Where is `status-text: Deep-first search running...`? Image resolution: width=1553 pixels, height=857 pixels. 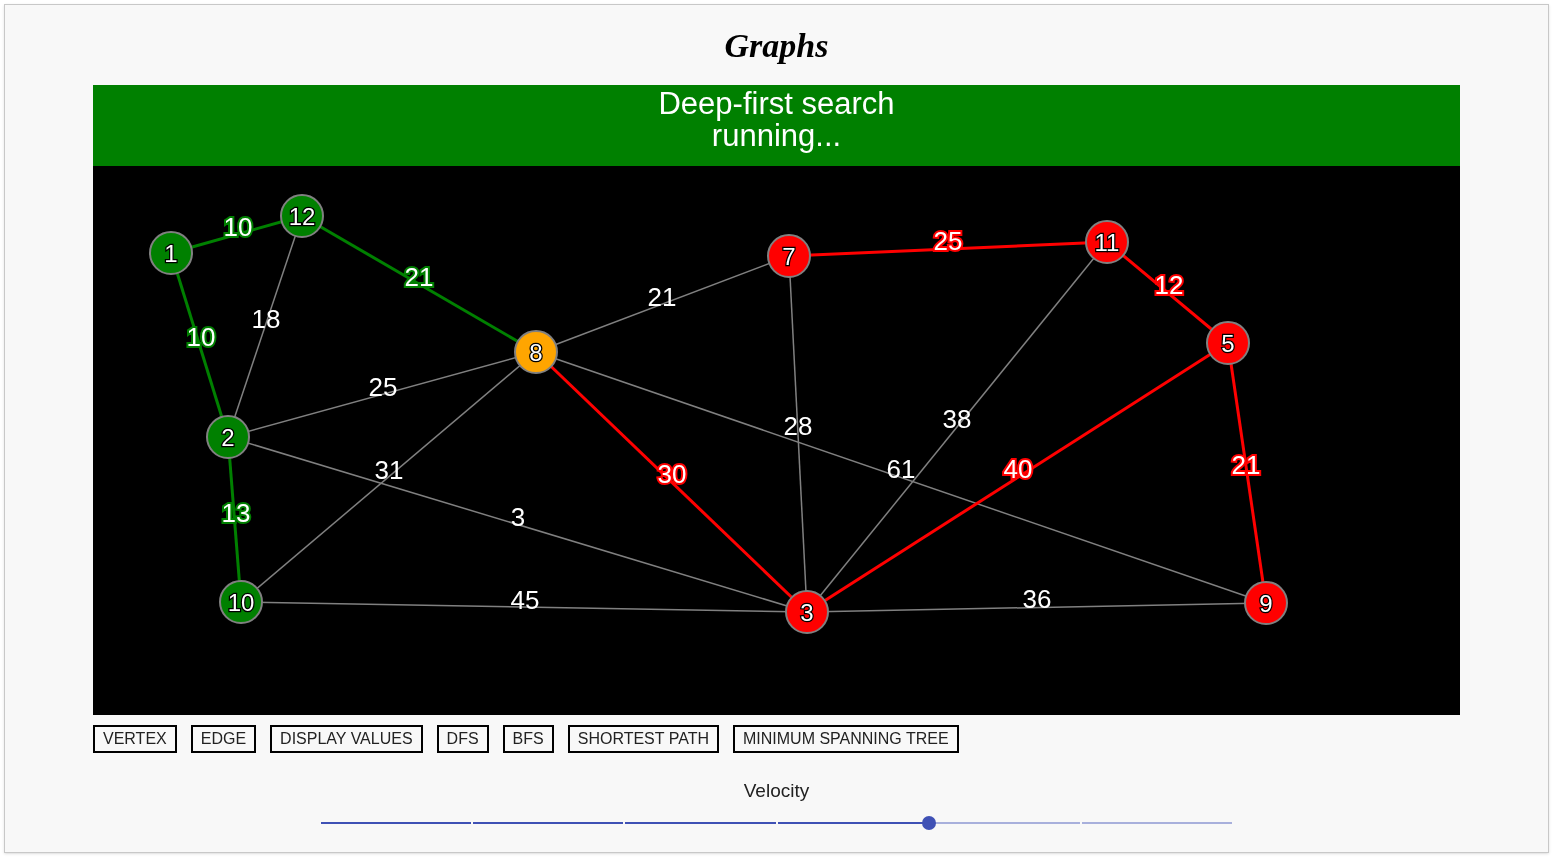
status-text: Deep-first search running... is located at coordinates (776, 121).